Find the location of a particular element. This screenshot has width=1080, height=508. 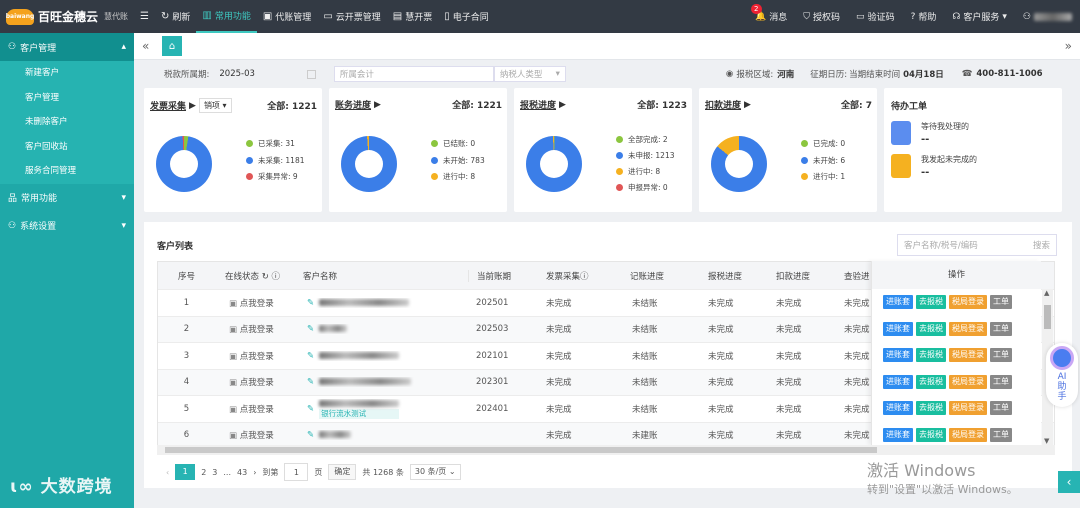

ai-assistant-button: AI 助 手 is located at coordinates (1062, 375).